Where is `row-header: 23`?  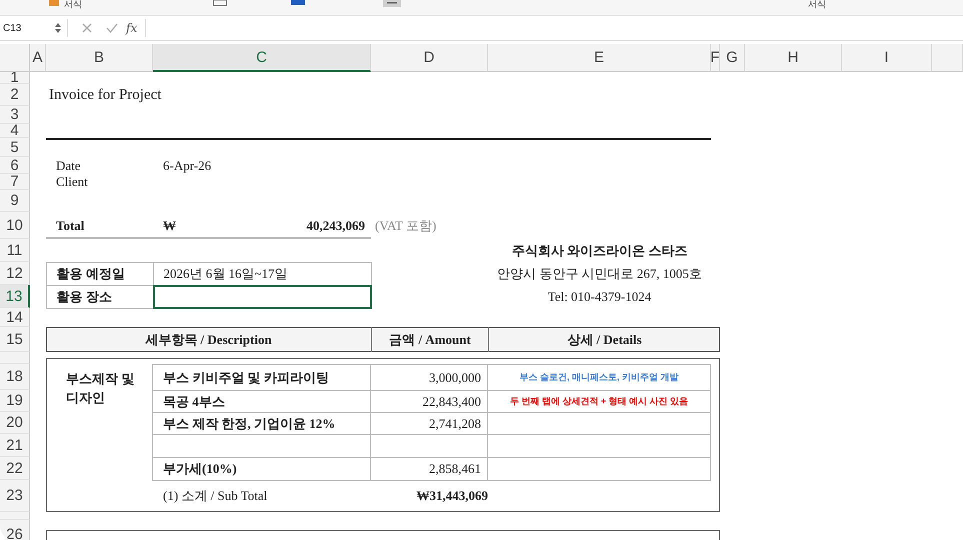 row-header: 23 is located at coordinates (15, 496).